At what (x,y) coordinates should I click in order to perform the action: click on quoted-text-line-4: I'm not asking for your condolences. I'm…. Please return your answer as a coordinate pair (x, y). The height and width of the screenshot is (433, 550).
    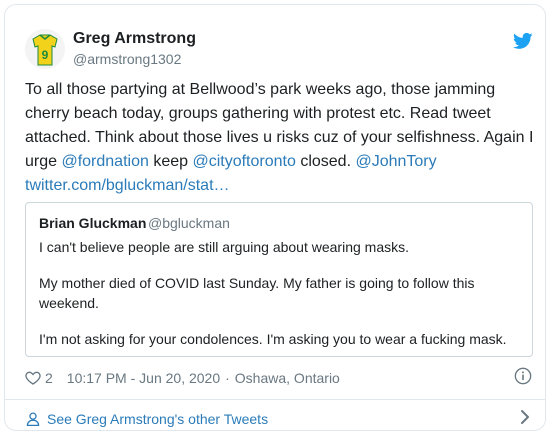
    Looking at the image, I should click on (273, 339).